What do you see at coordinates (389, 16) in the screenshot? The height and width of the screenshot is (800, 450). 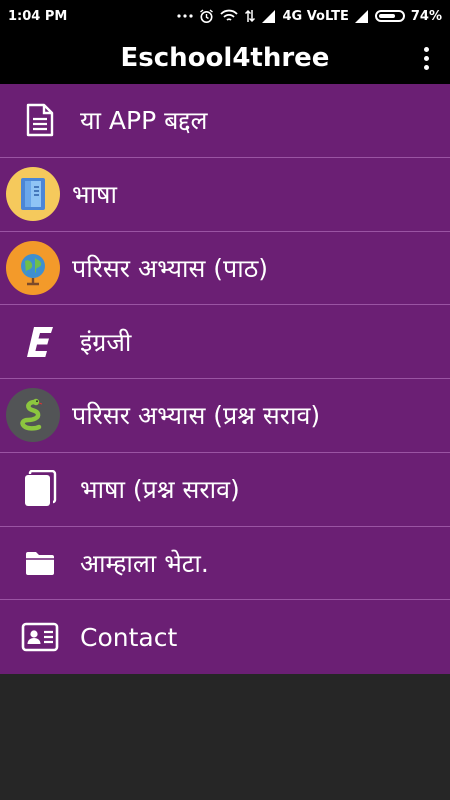 I see `battery-icon` at bounding box center [389, 16].